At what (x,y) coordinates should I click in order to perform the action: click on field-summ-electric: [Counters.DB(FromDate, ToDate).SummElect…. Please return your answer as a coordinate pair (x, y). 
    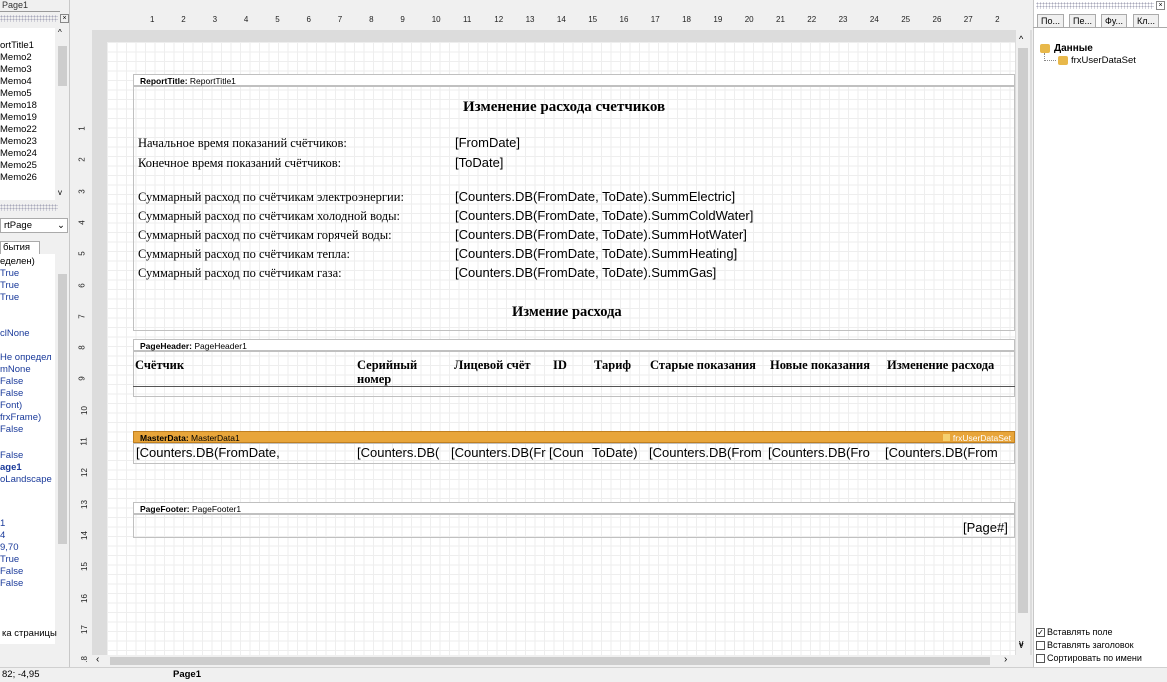
    Looking at the image, I should click on (595, 197).